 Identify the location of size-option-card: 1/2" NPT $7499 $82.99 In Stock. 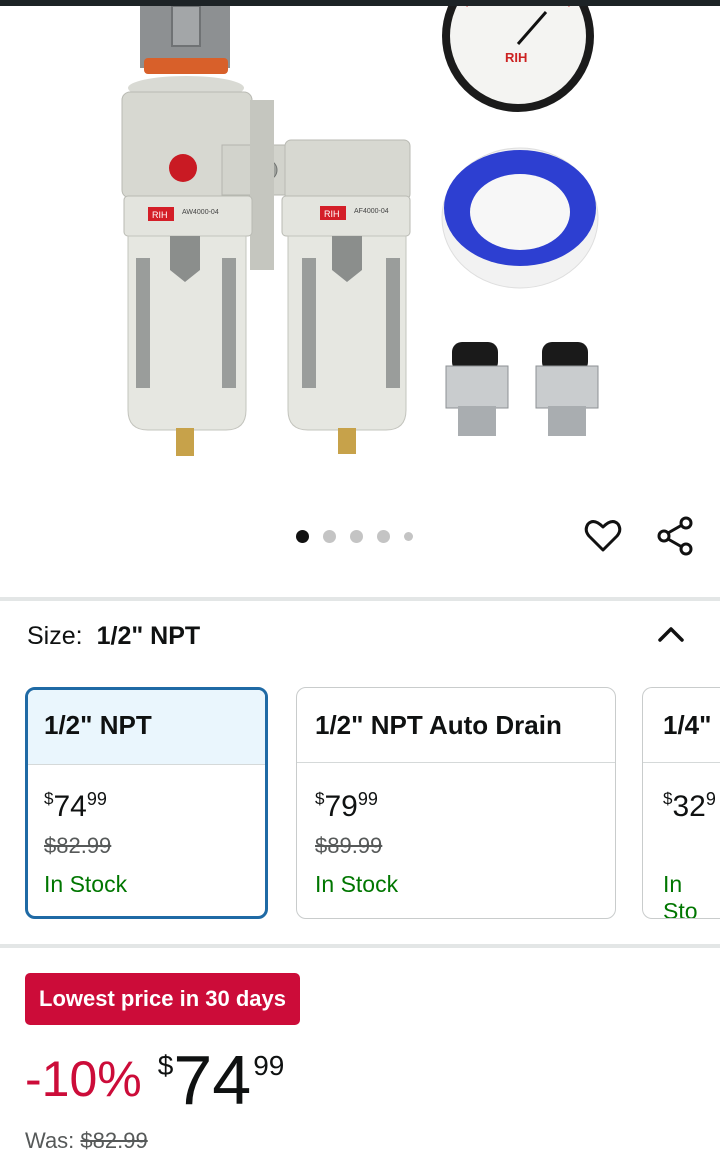
(146, 803).